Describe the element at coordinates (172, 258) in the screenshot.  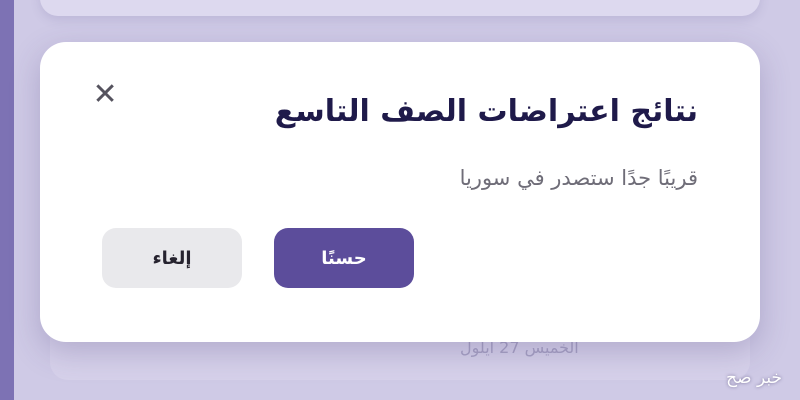
I see `cancel-button: إلغاء` at that location.